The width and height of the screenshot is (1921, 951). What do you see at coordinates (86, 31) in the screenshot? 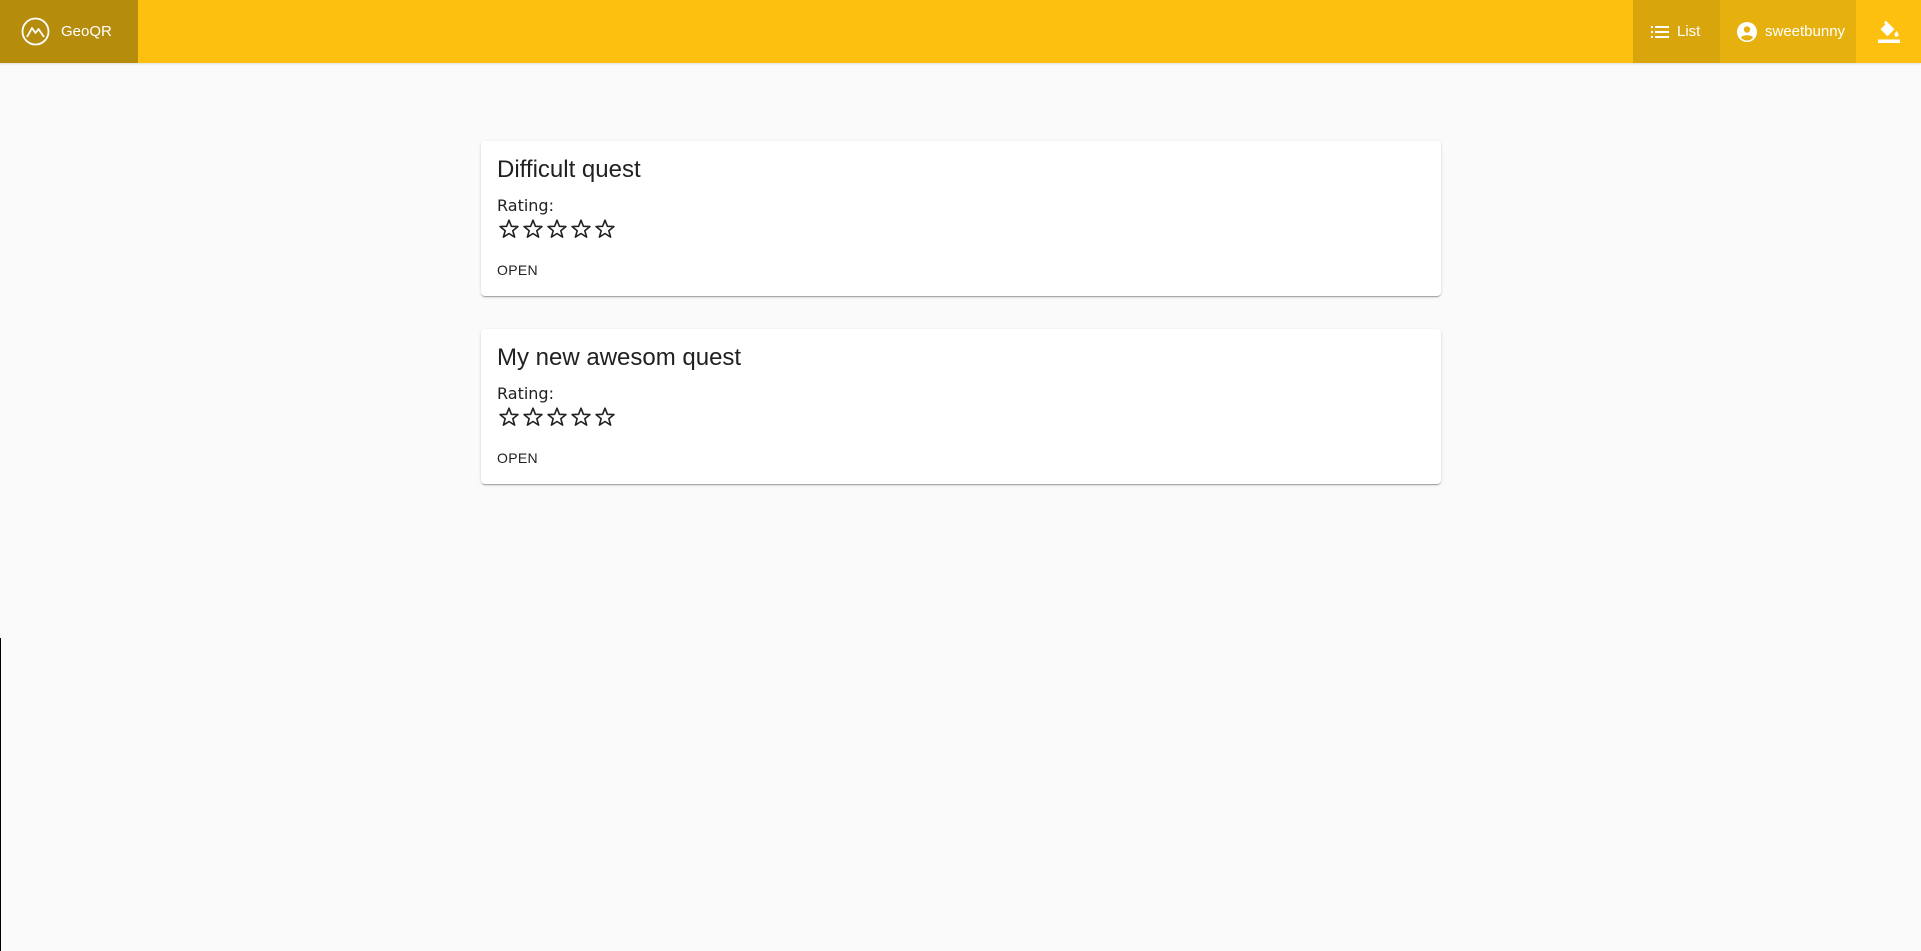
I see `brand-name: GeoQR` at bounding box center [86, 31].